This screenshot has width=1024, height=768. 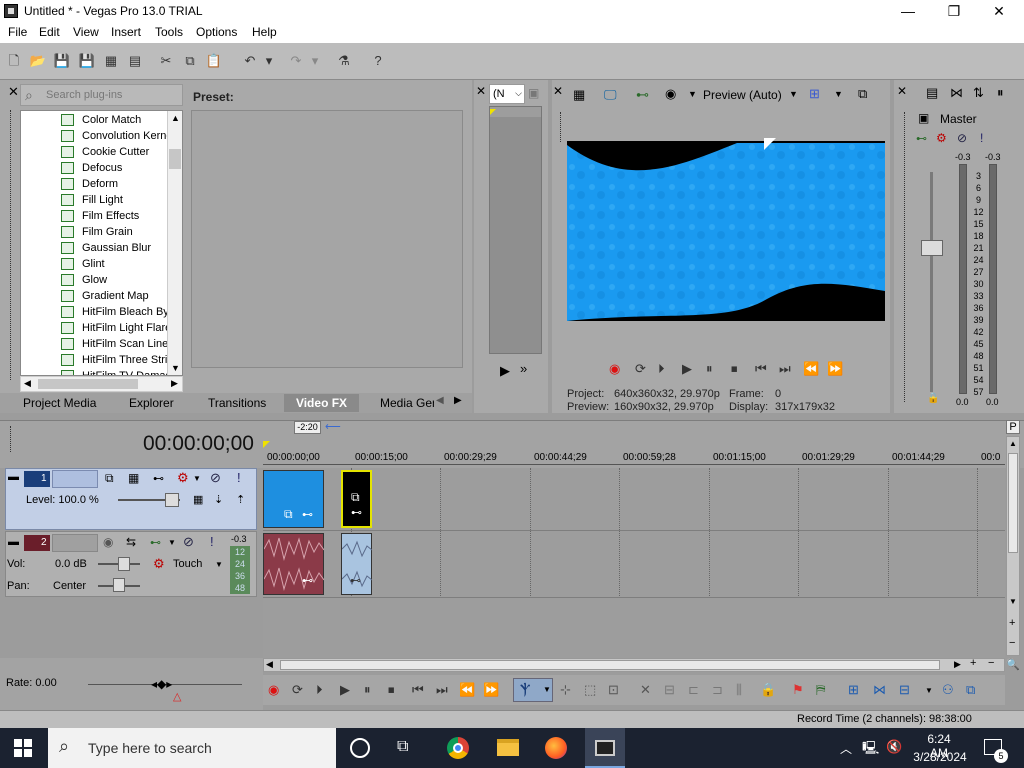 I want to click on track2-arm-record-icon: ◉, so click(x=108, y=542).